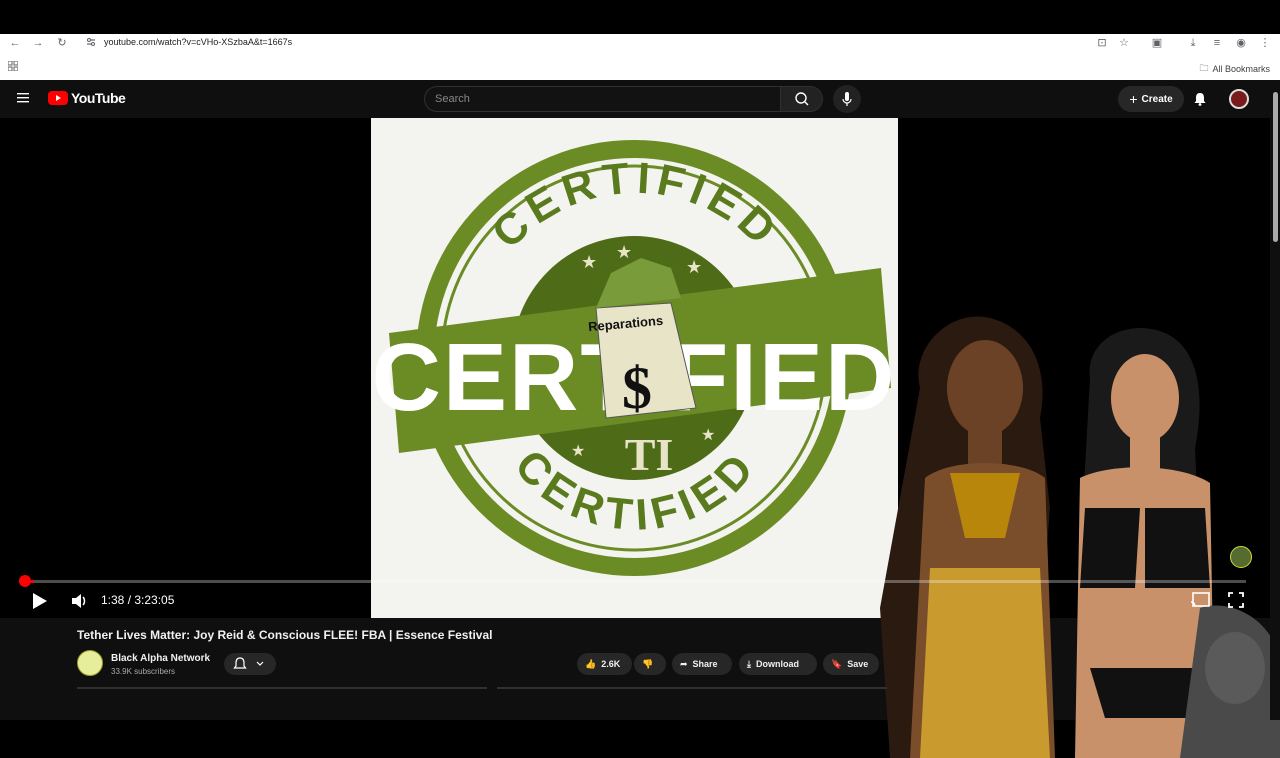 The image size is (1280, 758). I want to click on install-app-icon: ⊡, so click(1102, 43).